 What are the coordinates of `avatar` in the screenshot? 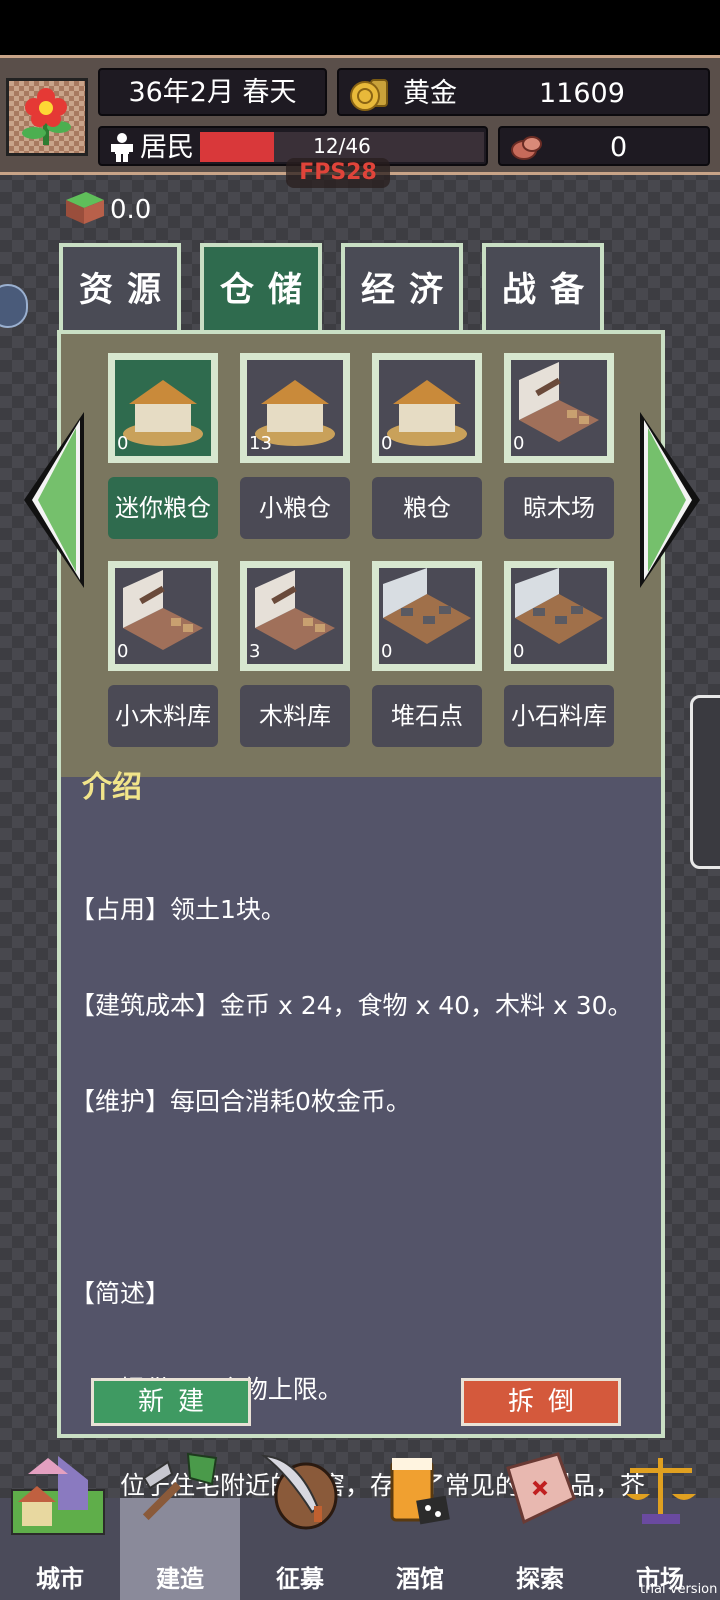 It's located at (47, 117).